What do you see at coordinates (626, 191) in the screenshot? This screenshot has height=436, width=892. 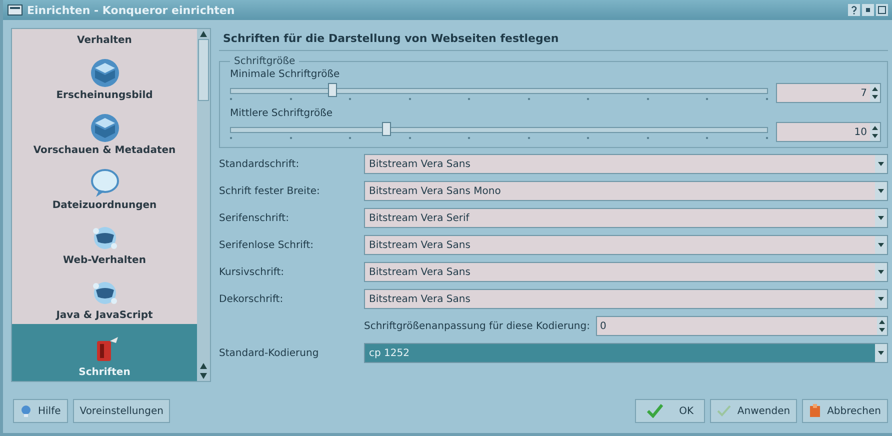 I see `font-dropdown: Bitstream Vera Sans Mono` at bounding box center [626, 191].